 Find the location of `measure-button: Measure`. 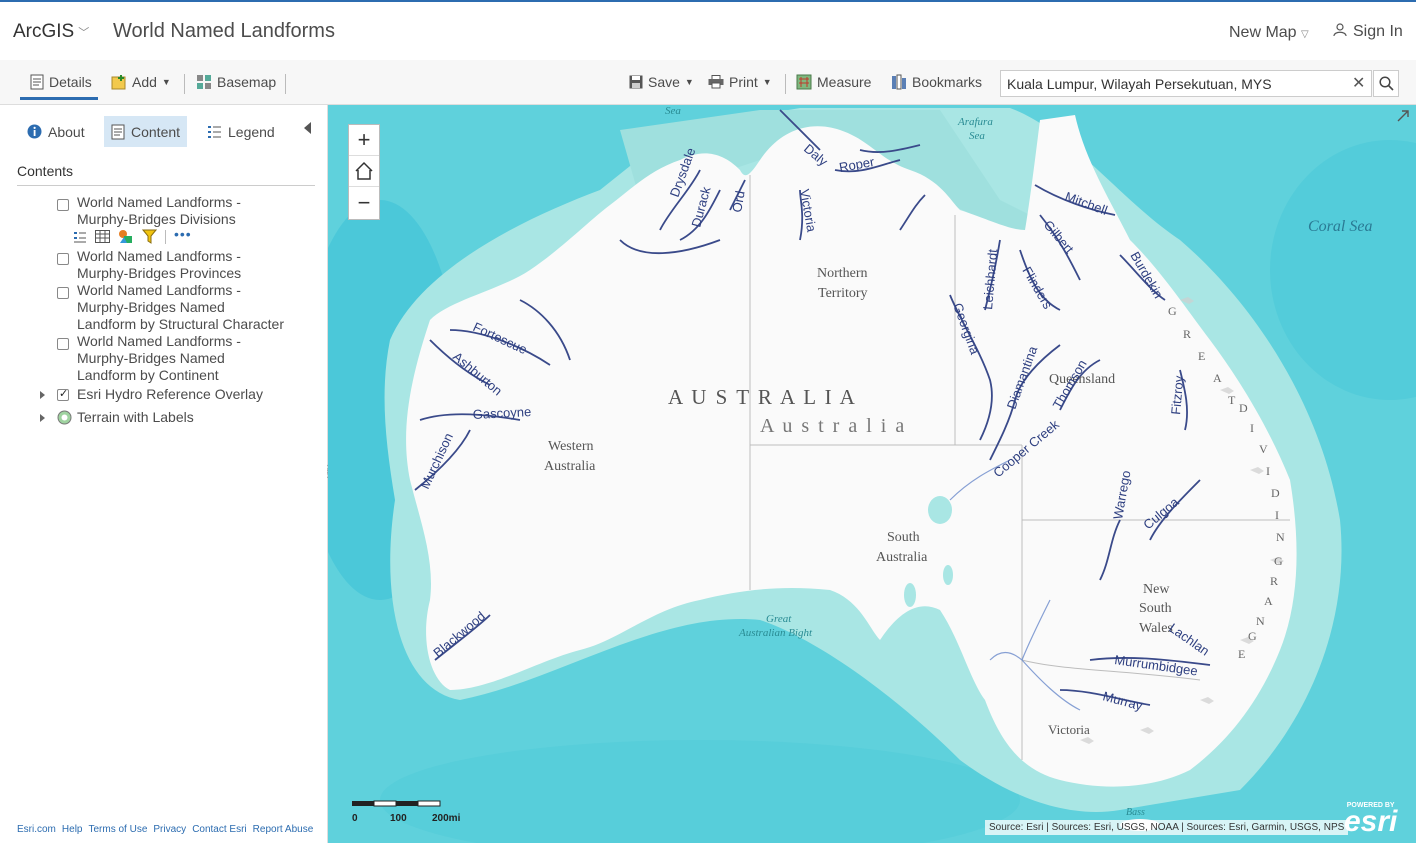

measure-button: Measure is located at coordinates (833, 82).